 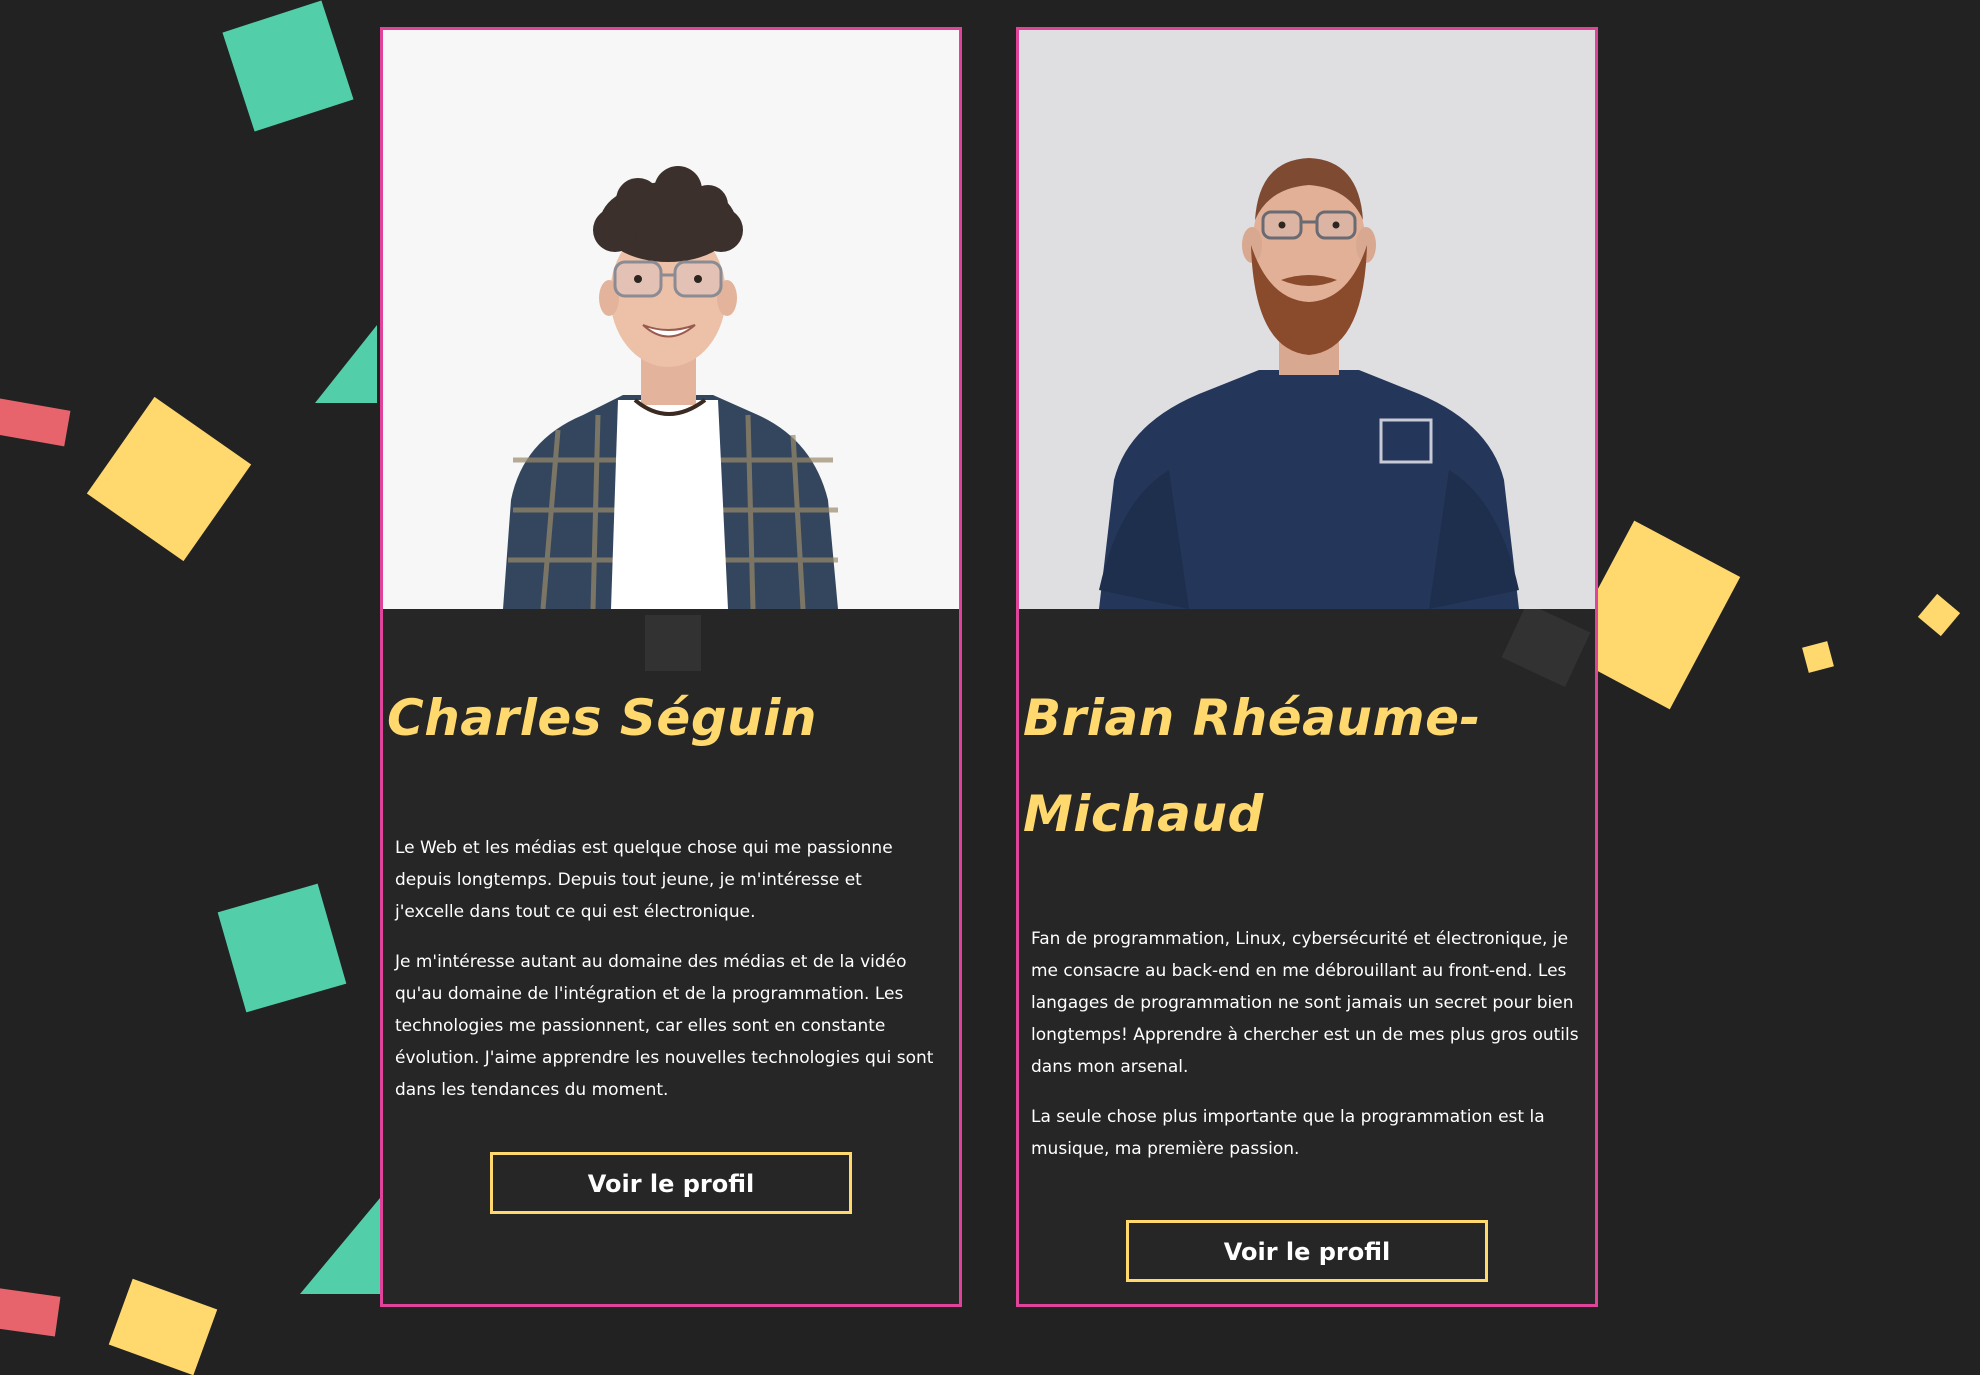 What do you see at coordinates (602, 718) in the screenshot?
I see `member-name: Charles Séguin` at bounding box center [602, 718].